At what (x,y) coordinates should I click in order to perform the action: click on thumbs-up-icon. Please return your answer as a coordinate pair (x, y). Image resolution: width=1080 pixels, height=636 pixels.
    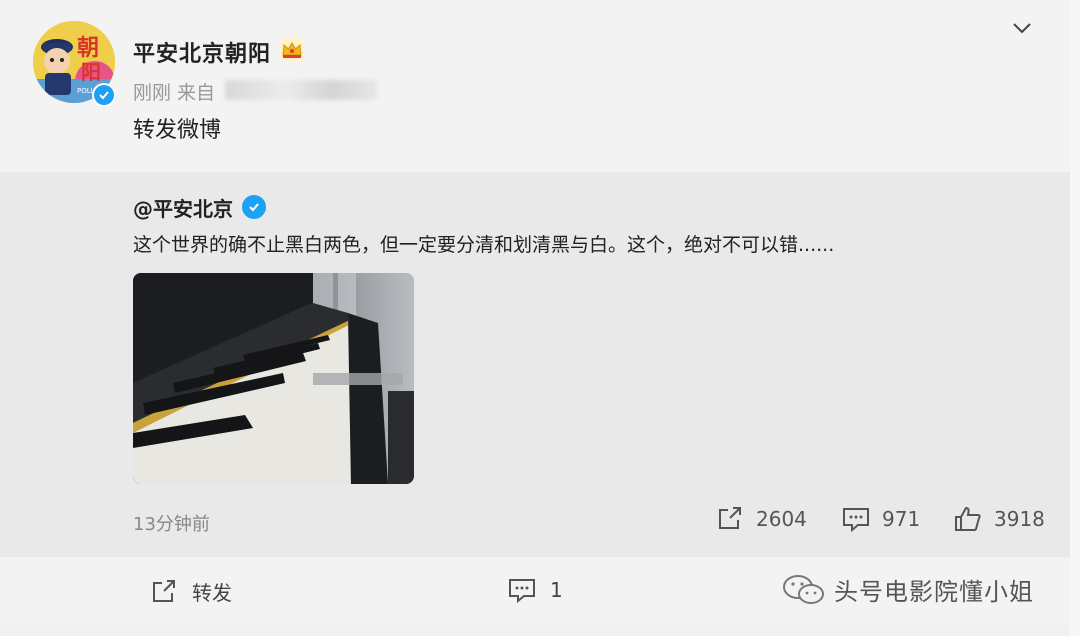
    Looking at the image, I should click on (968, 518).